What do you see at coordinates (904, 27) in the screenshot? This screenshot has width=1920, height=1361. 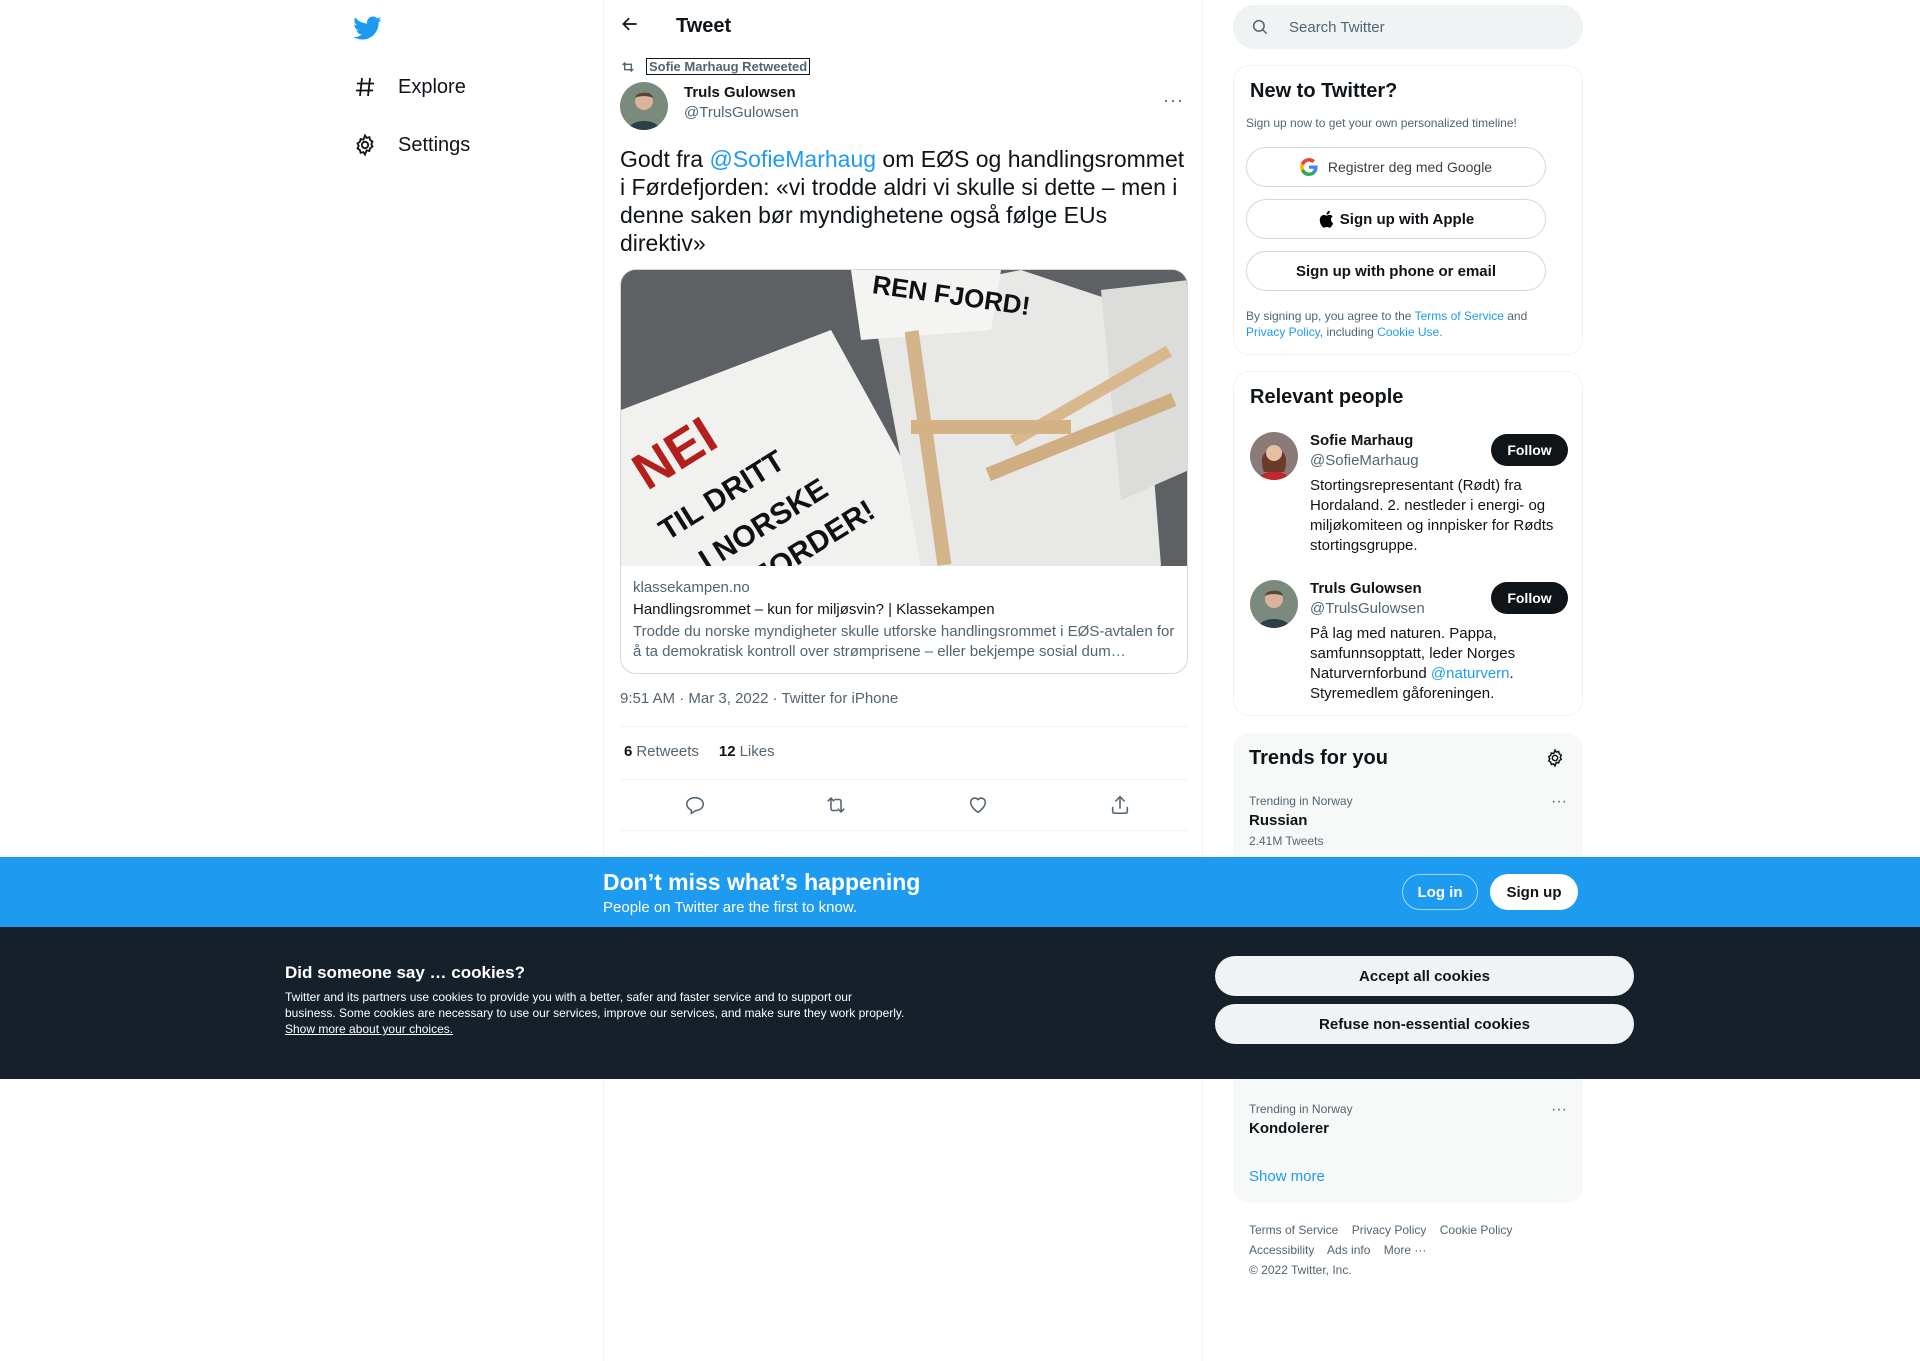 I see `tweet-header: Tweet` at bounding box center [904, 27].